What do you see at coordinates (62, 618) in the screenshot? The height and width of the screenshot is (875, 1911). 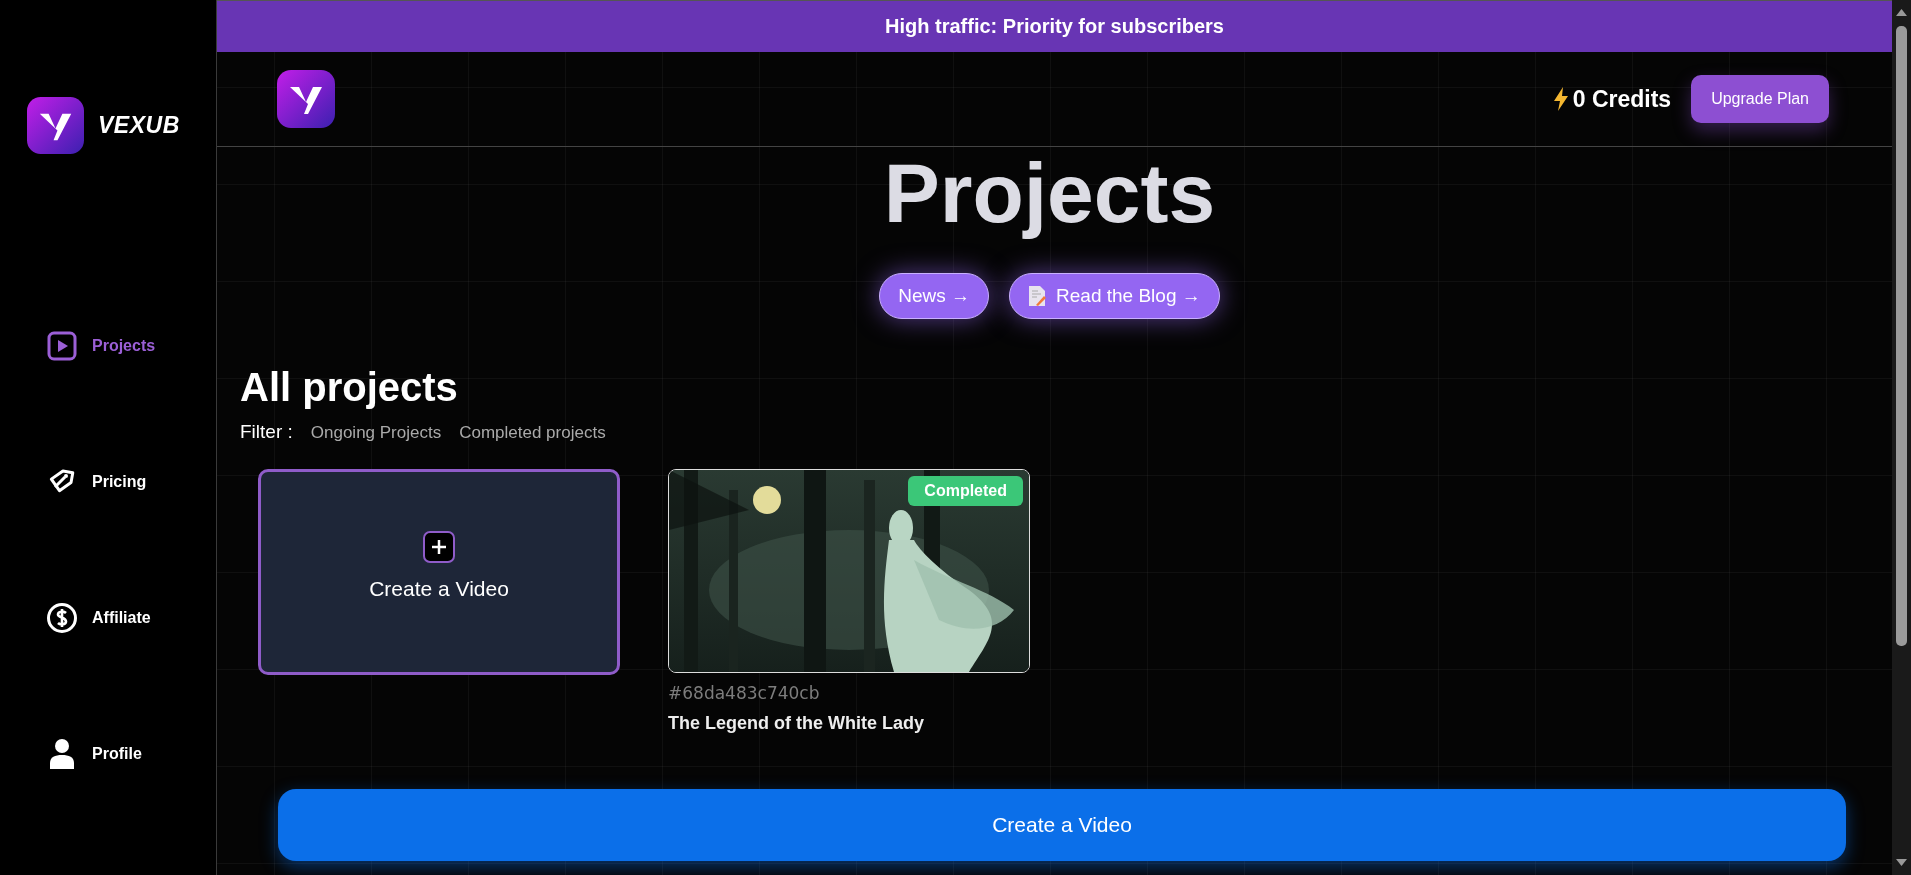 I see `dollar-icon` at bounding box center [62, 618].